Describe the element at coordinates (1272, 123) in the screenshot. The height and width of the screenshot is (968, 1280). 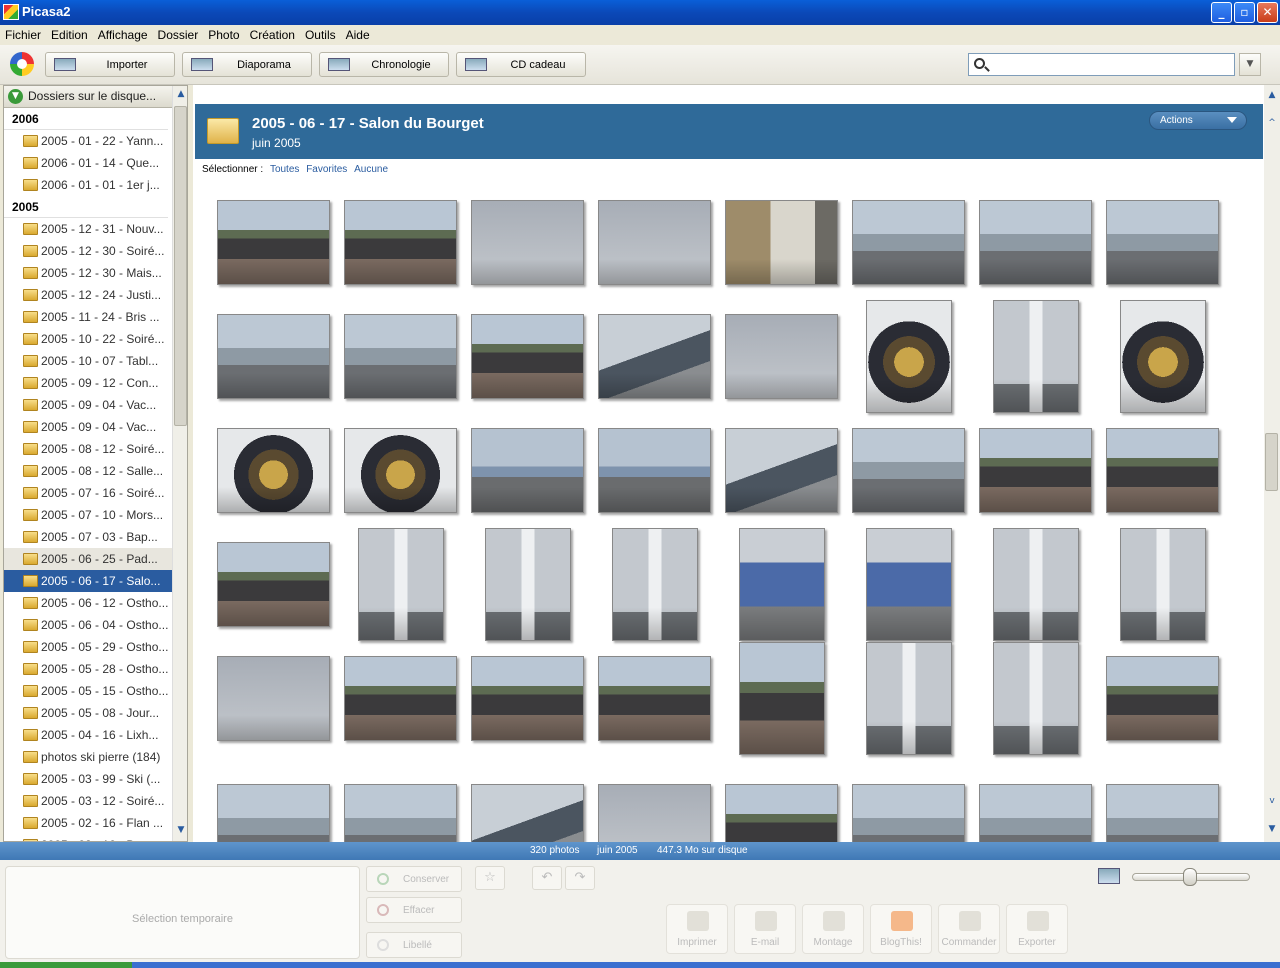
I see `page-up-icon: ^` at that location.